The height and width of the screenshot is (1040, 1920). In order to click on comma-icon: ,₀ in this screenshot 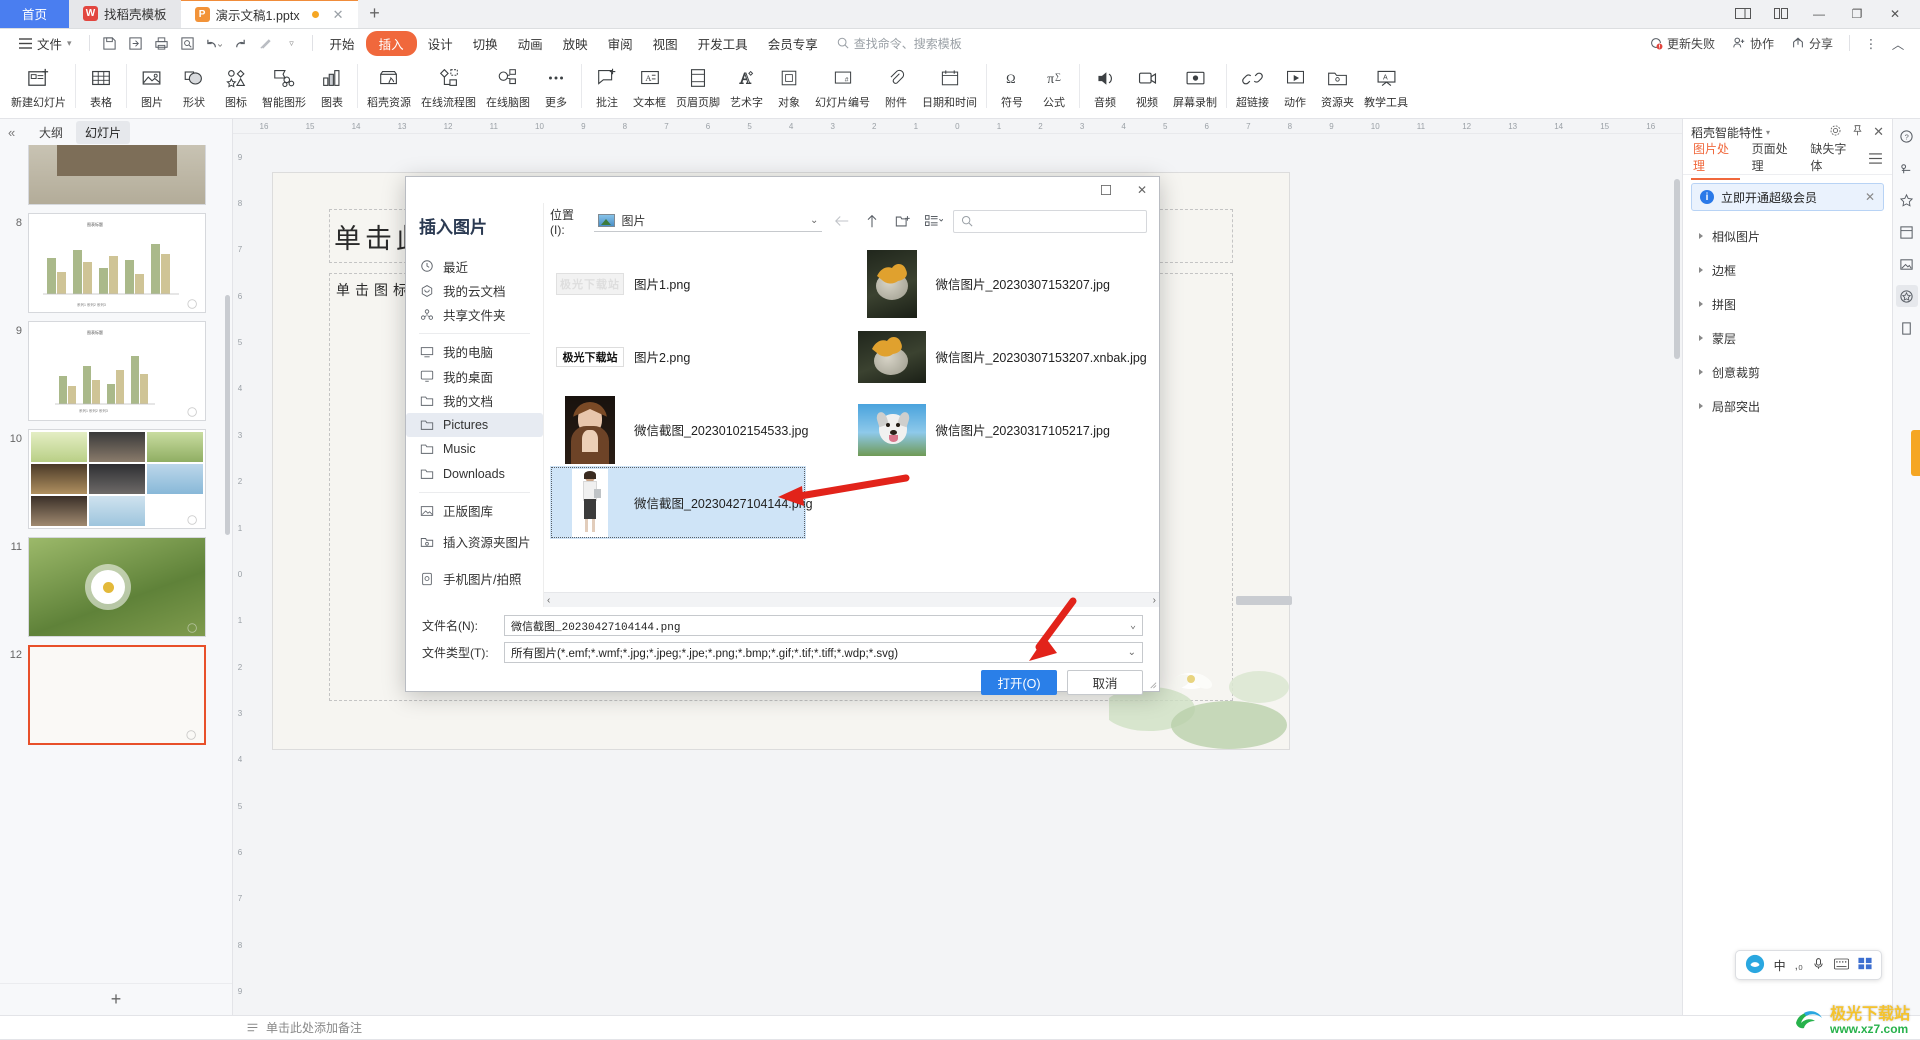, I will do `click(1799, 965)`.